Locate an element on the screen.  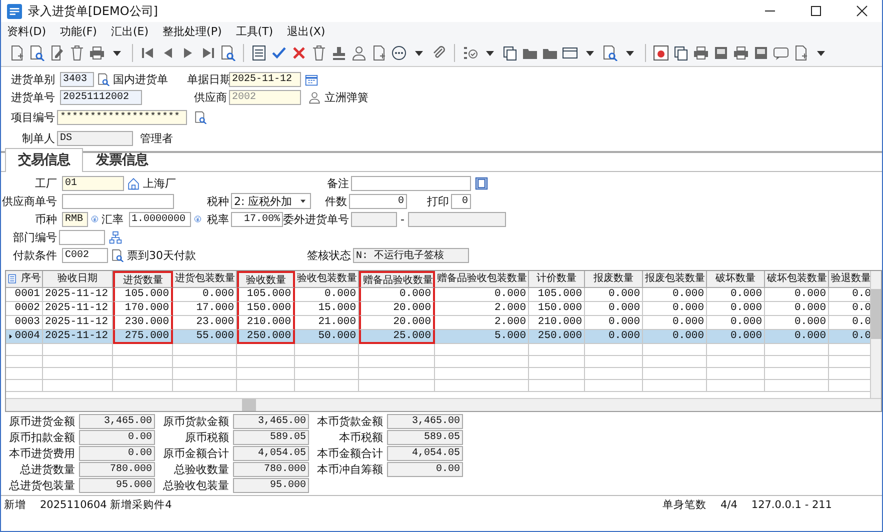
column-header: 赠备品验收包装数量 is located at coordinates (482, 279).